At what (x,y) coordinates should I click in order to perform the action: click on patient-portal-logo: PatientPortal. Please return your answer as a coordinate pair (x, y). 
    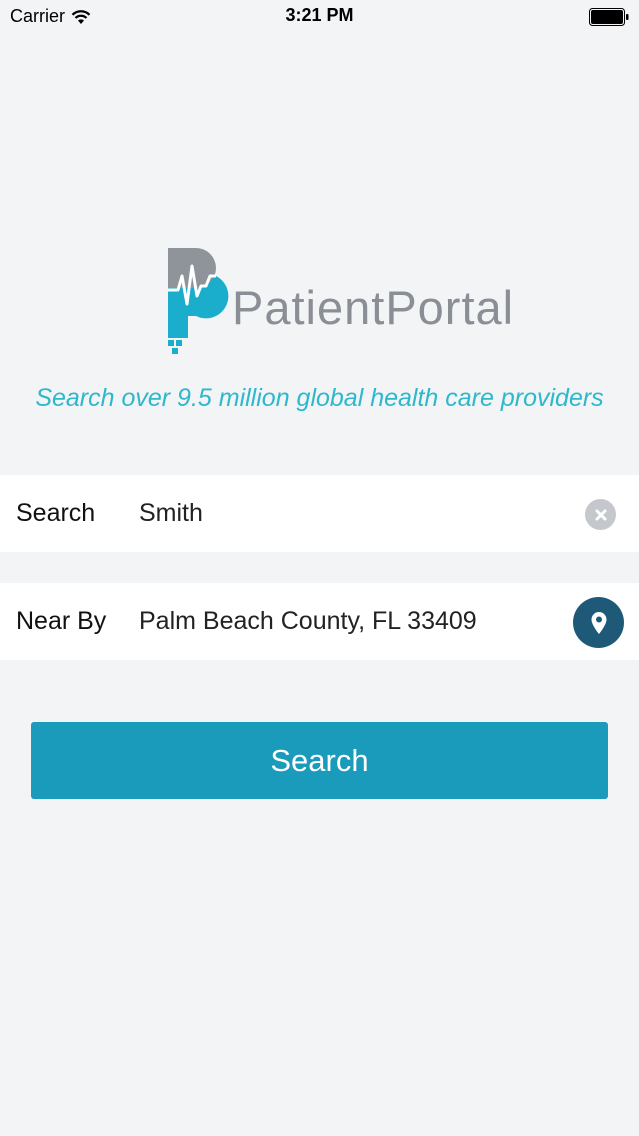
    Looking at the image, I should click on (339, 301).